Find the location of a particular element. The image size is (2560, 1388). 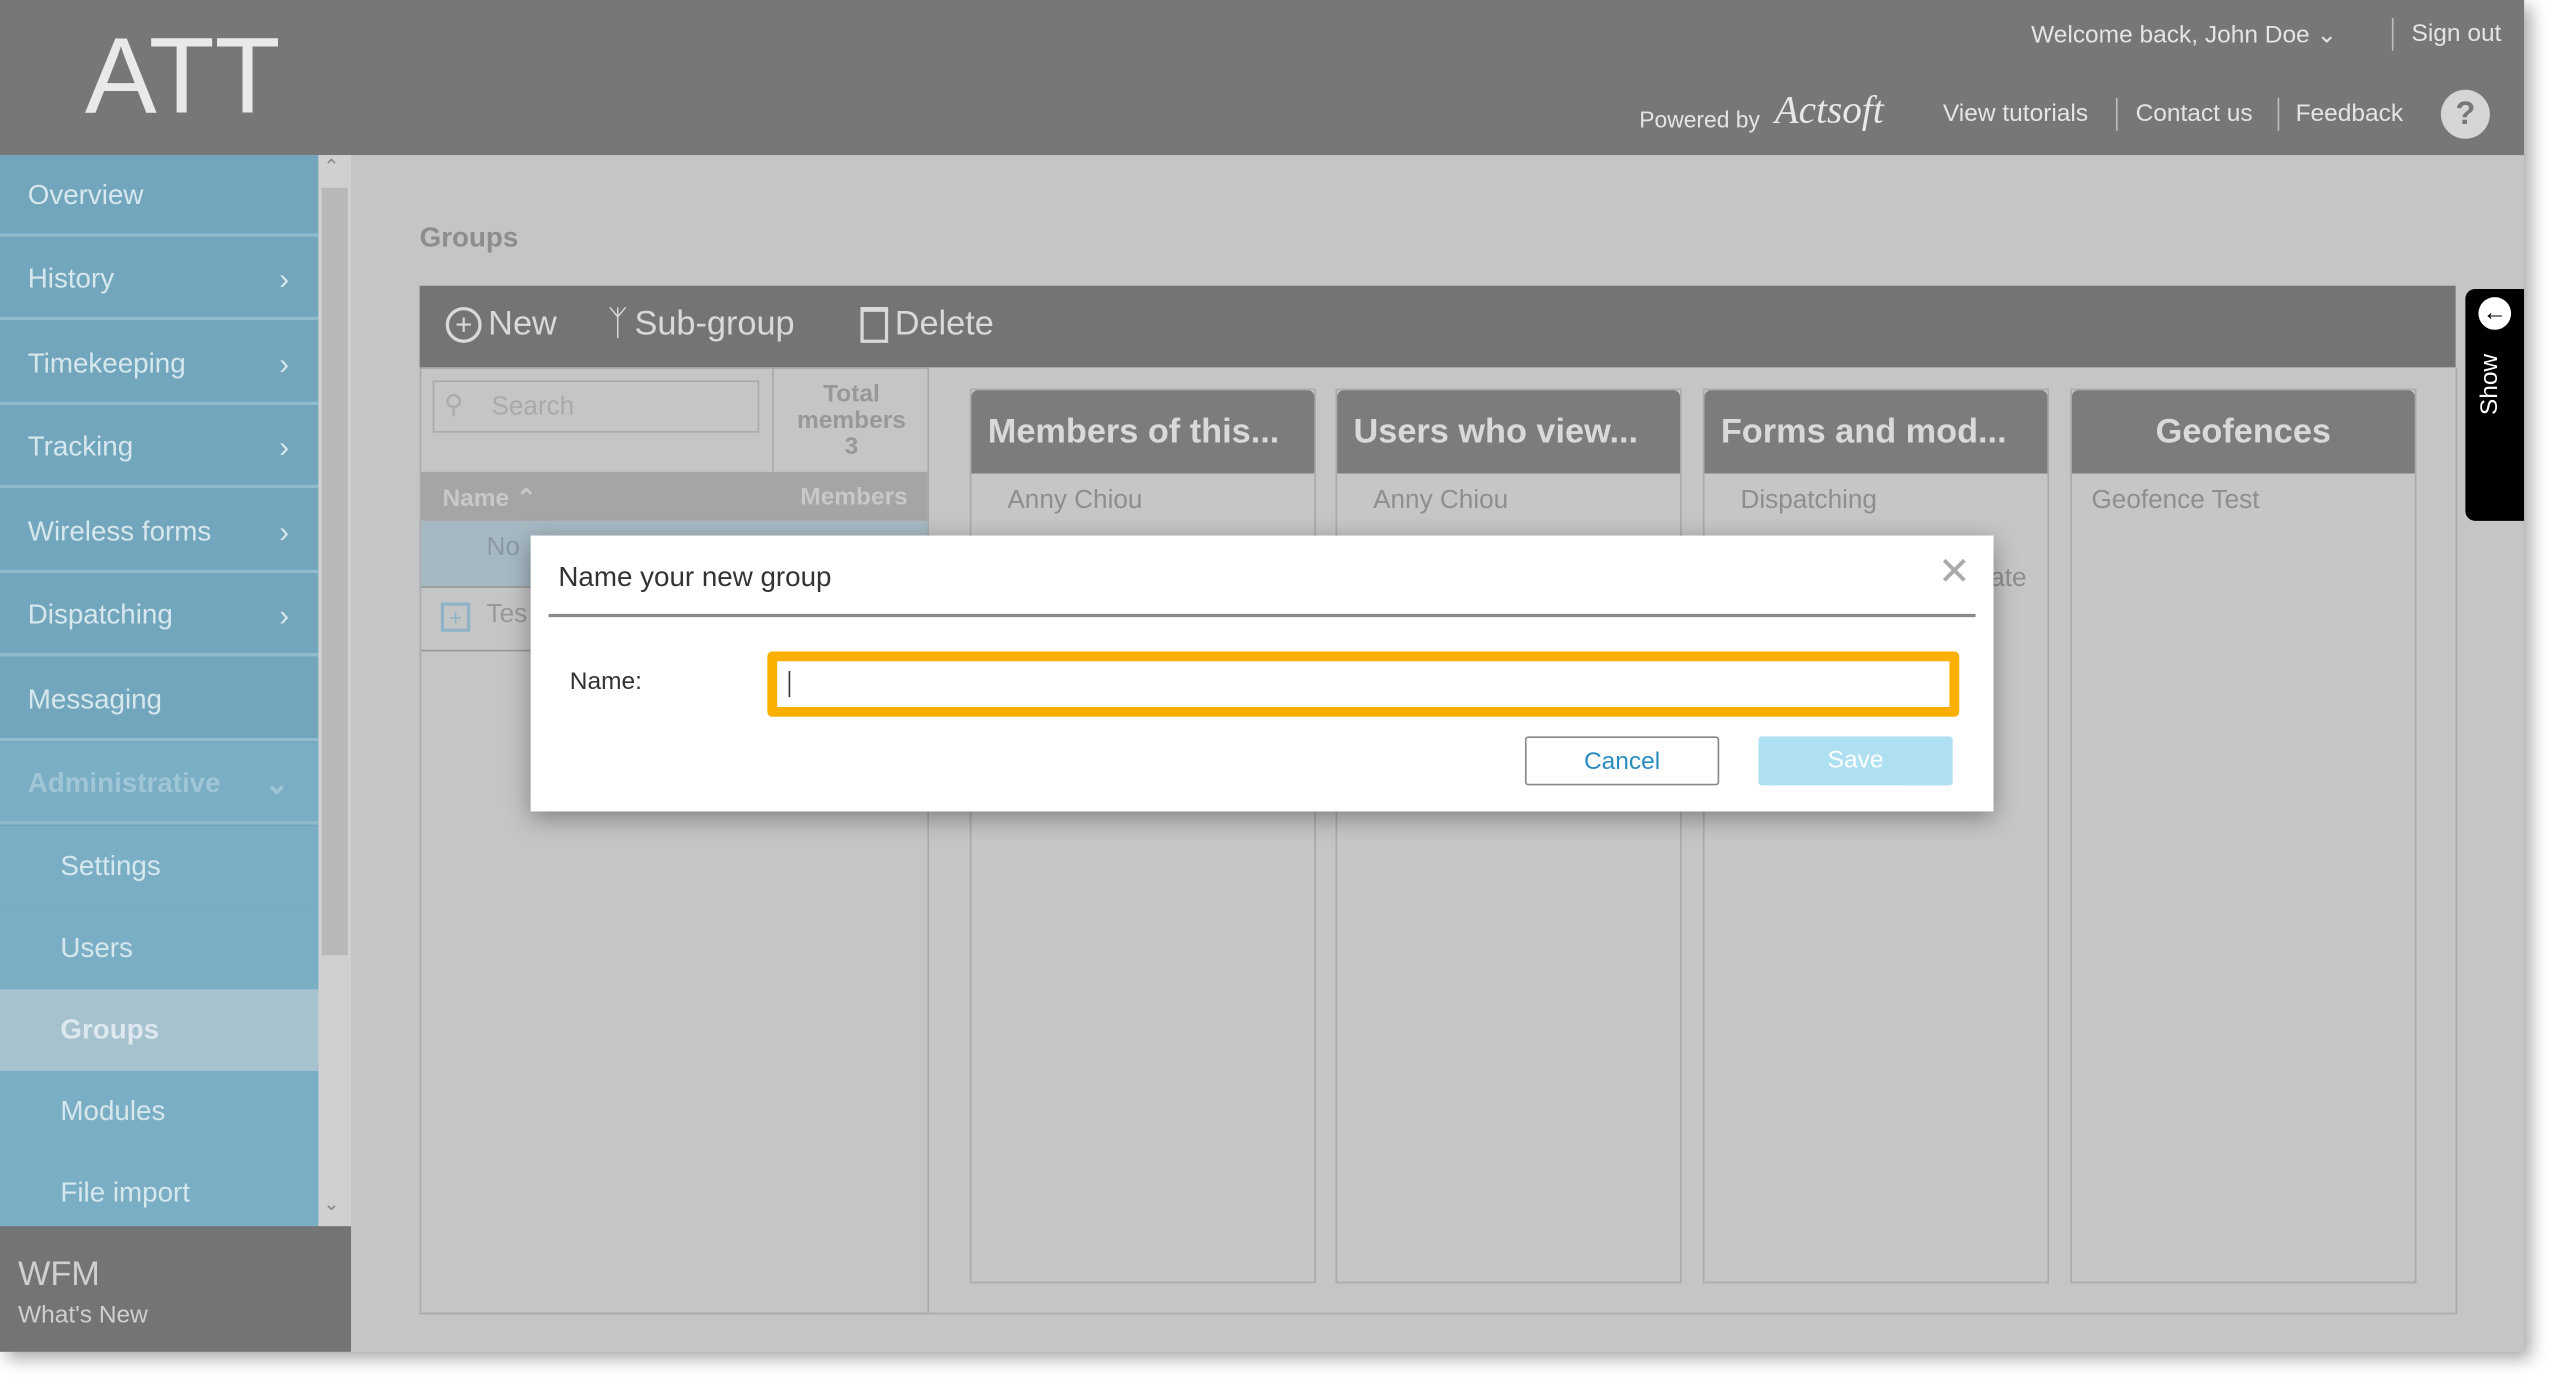

branch-icon: ᛉ is located at coordinates (617, 324).